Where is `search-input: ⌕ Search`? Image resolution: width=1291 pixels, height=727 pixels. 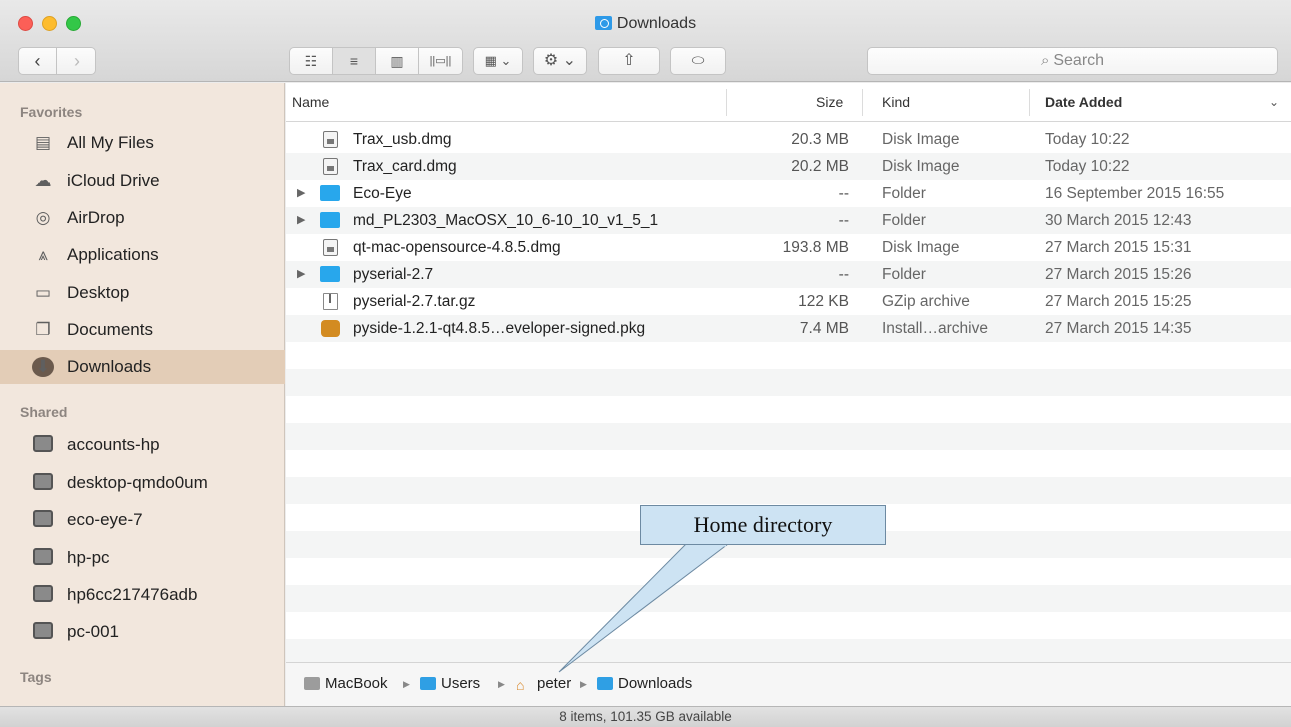
search-input: ⌕ Search is located at coordinates (1072, 61).